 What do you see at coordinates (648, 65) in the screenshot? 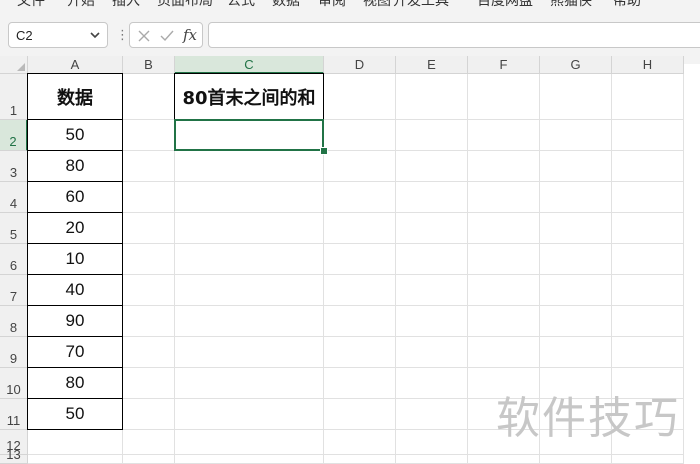
I see `column-header-h: H` at bounding box center [648, 65].